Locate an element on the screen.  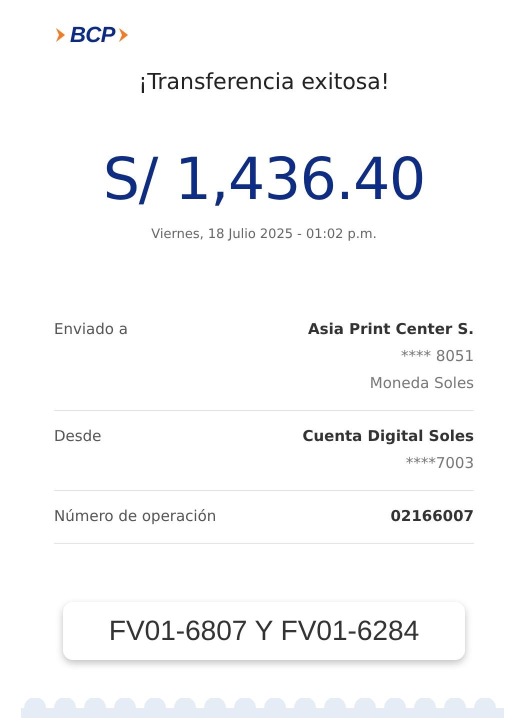
amount: S/ 1,436.40 is located at coordinates (264, 179).